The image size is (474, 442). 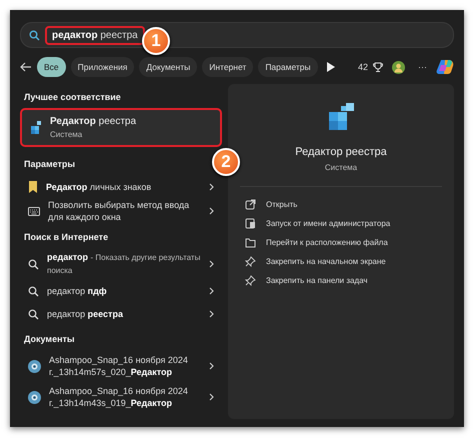 What do you see at coordinates (49, 164) in the screenshot?
I see `section-heading: Параметры` at bounding box center [49, 164].